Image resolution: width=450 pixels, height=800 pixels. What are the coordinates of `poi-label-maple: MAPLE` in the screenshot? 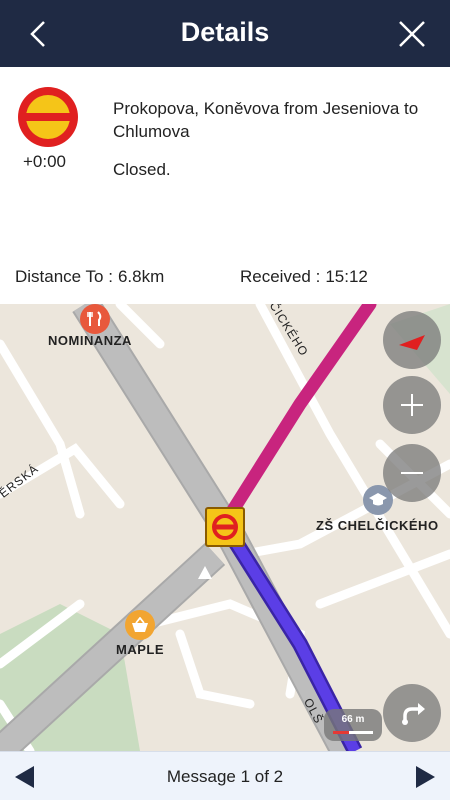 It's located at (140, 649).